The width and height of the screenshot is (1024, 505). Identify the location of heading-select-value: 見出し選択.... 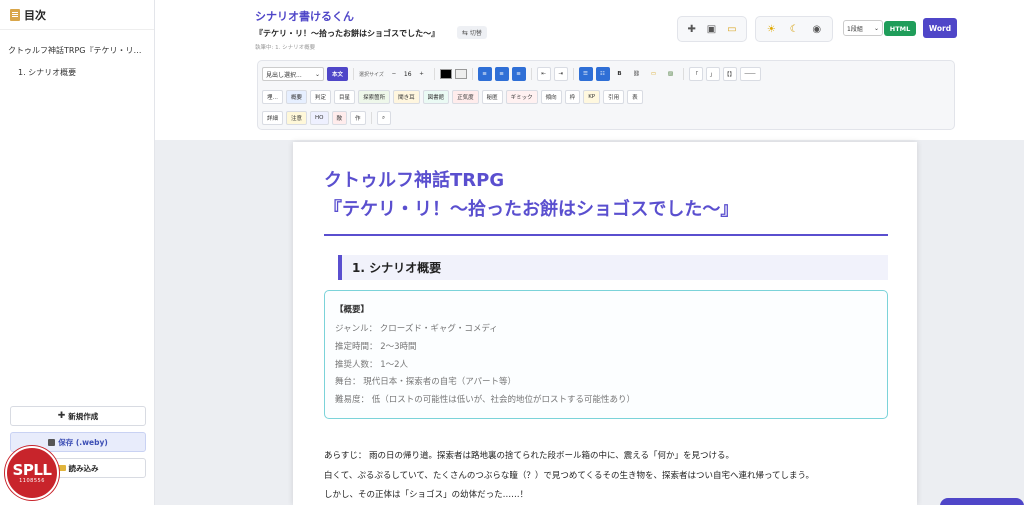
(284, 75).